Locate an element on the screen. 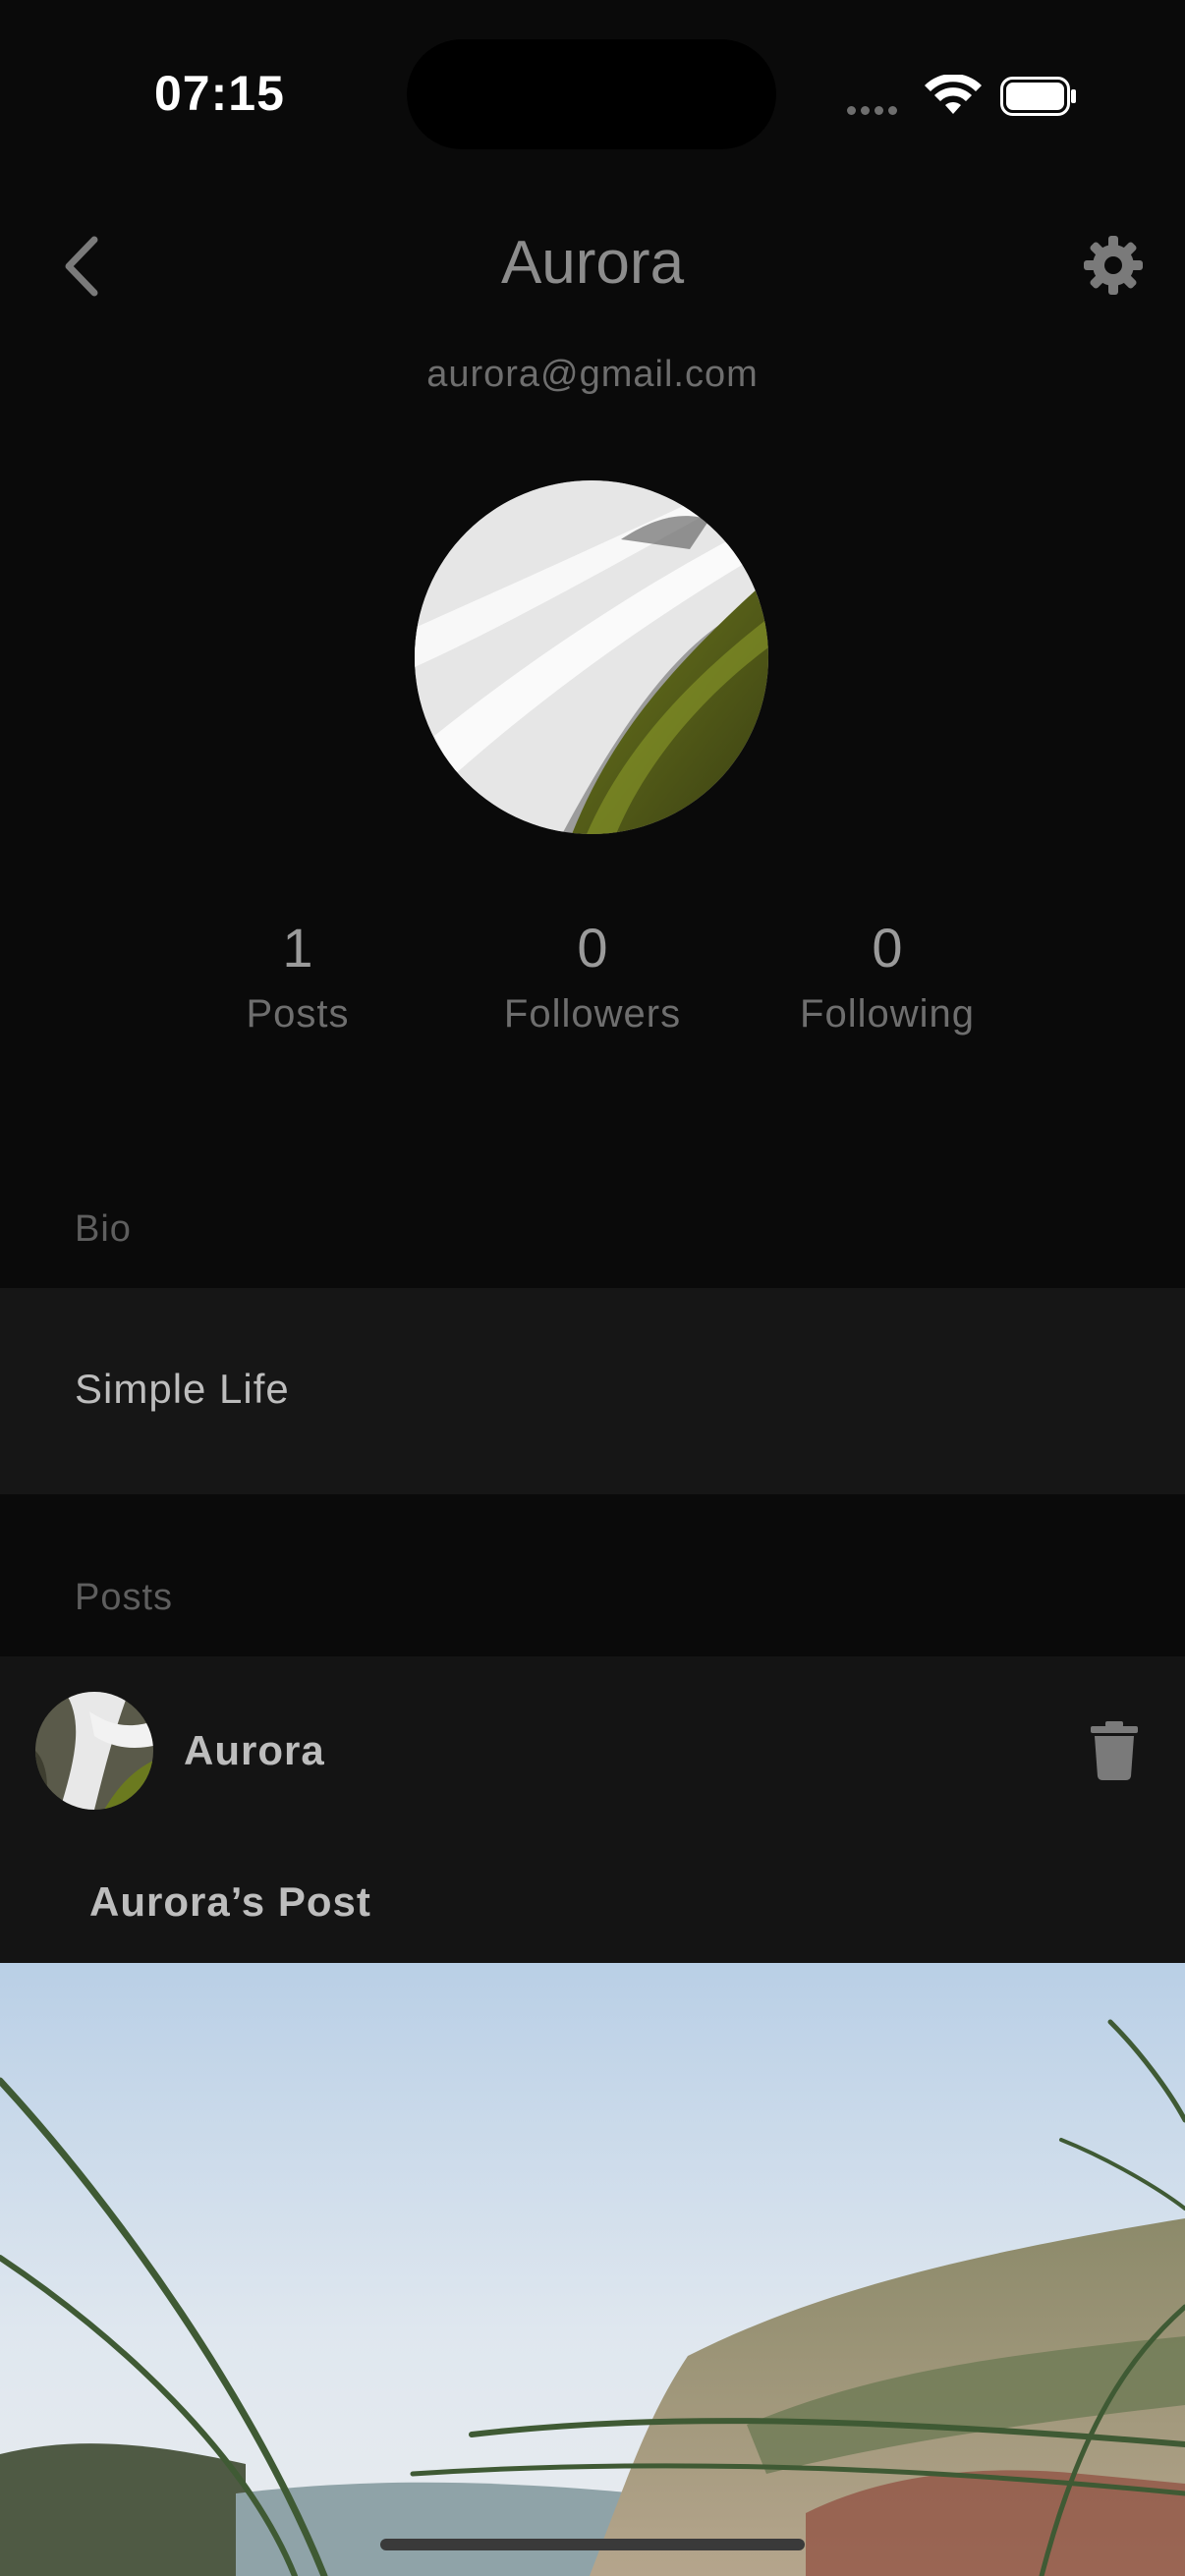  waterfall-photo is located at coordinates (592, 657).